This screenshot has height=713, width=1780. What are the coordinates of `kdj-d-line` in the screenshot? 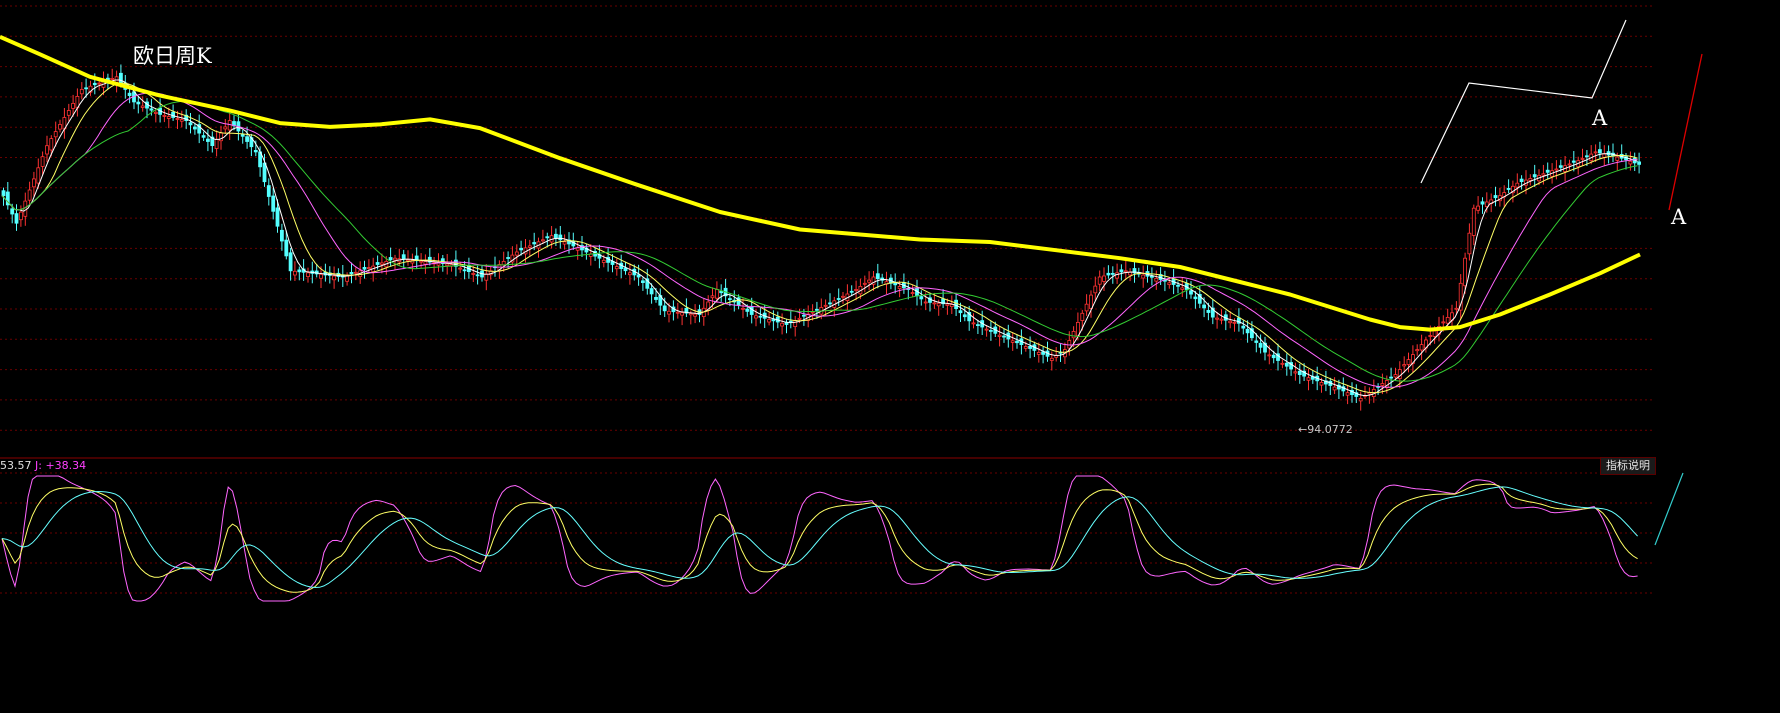 It's located at (819, 537).